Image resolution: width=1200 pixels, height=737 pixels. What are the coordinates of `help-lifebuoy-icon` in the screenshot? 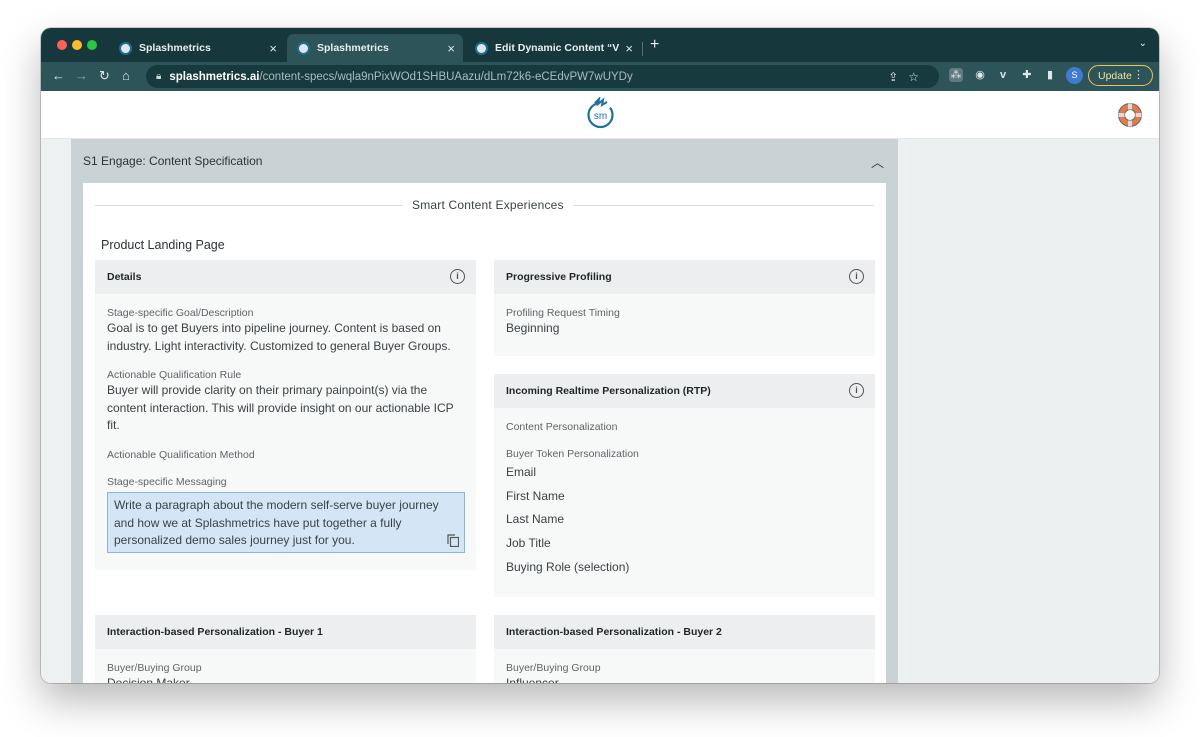 It's located at (1130, 115).